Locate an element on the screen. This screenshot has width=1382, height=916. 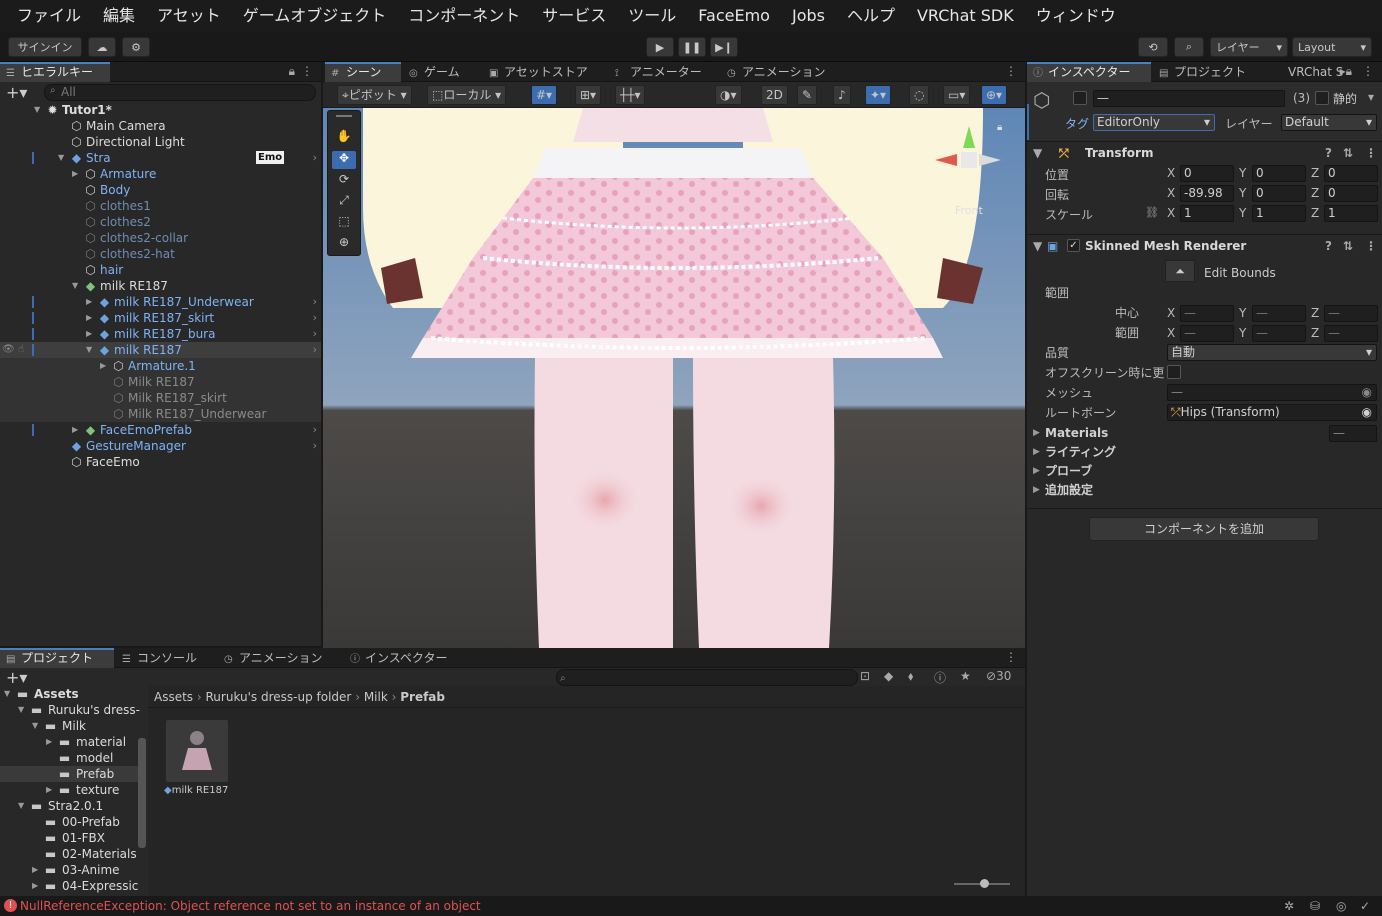
hierarchy-row: ⬡ FaceEmo is located at coordinates (160, 462).